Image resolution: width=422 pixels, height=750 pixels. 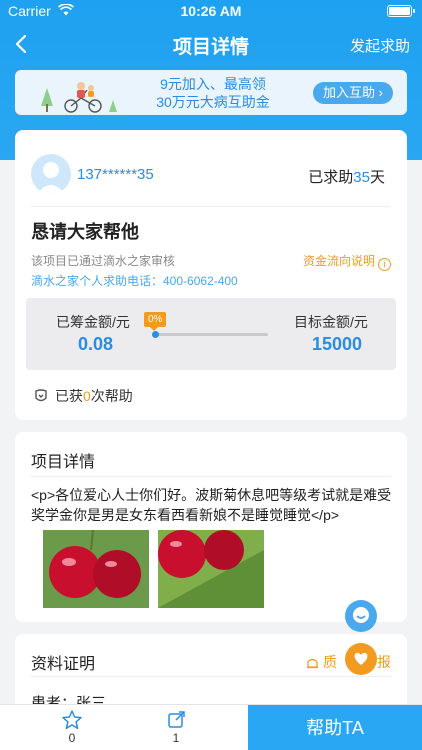 I want to click on proof-title: 资料证明, so click(x=63, y=664).